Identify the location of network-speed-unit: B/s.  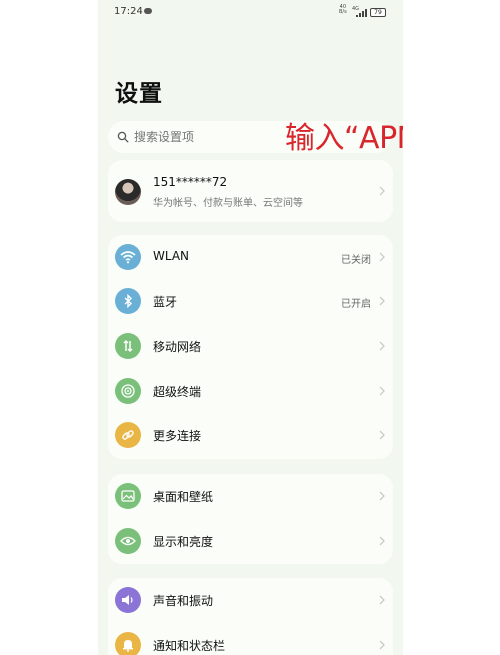
(343, 12).